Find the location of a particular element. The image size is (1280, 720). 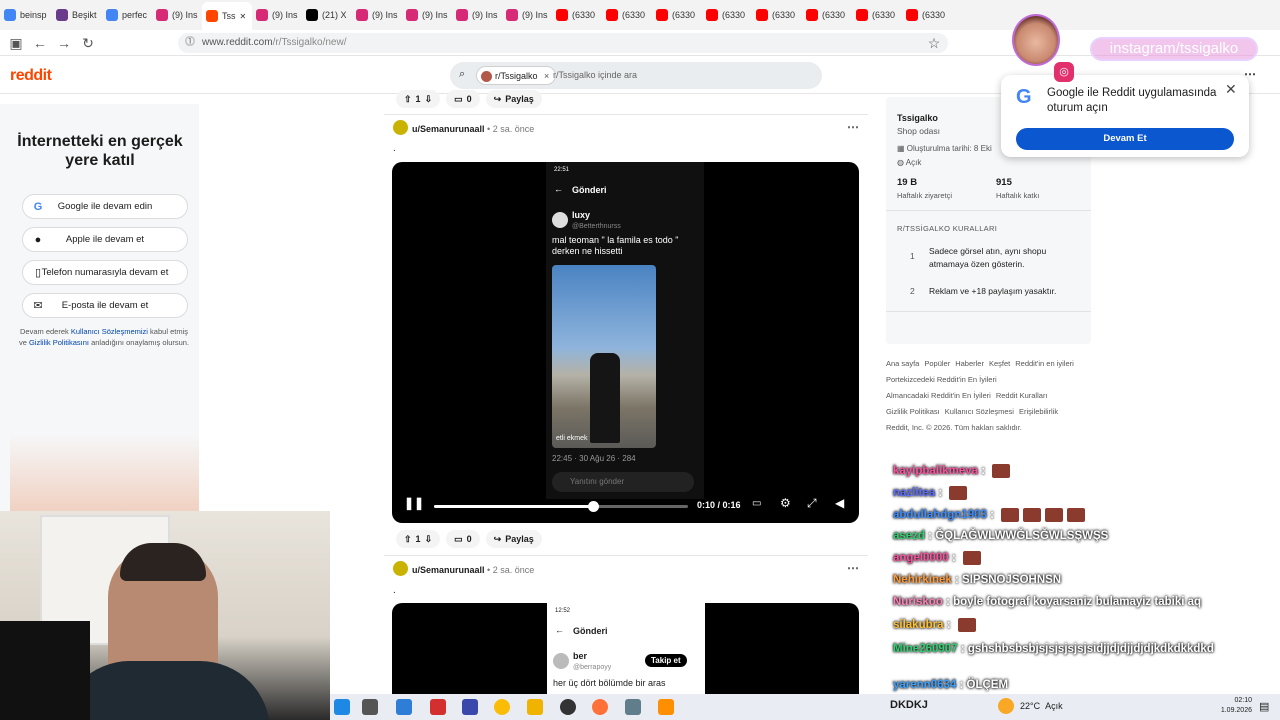

video-seekbar is located at coordinates (561, 506).